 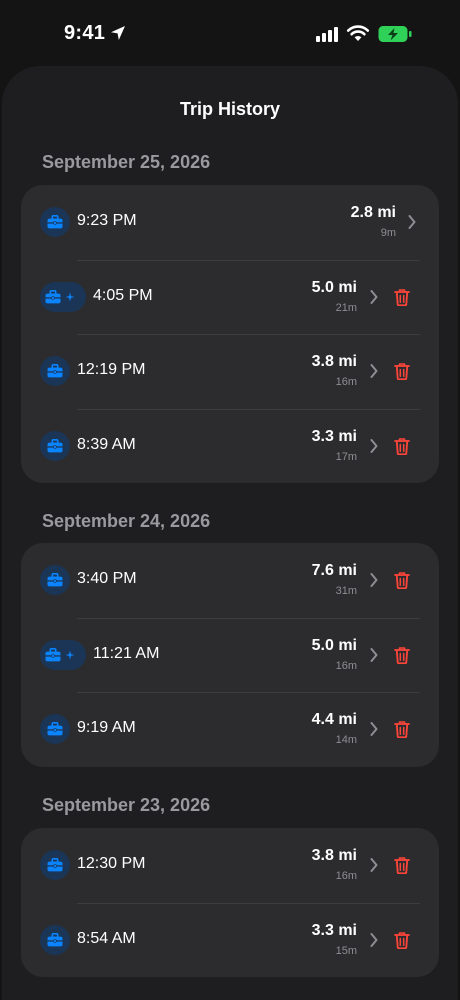 What do you see at coordinates (395, 34) in the screenshot?
I see `battery-charging-icon` at bounding box center [395, 34].